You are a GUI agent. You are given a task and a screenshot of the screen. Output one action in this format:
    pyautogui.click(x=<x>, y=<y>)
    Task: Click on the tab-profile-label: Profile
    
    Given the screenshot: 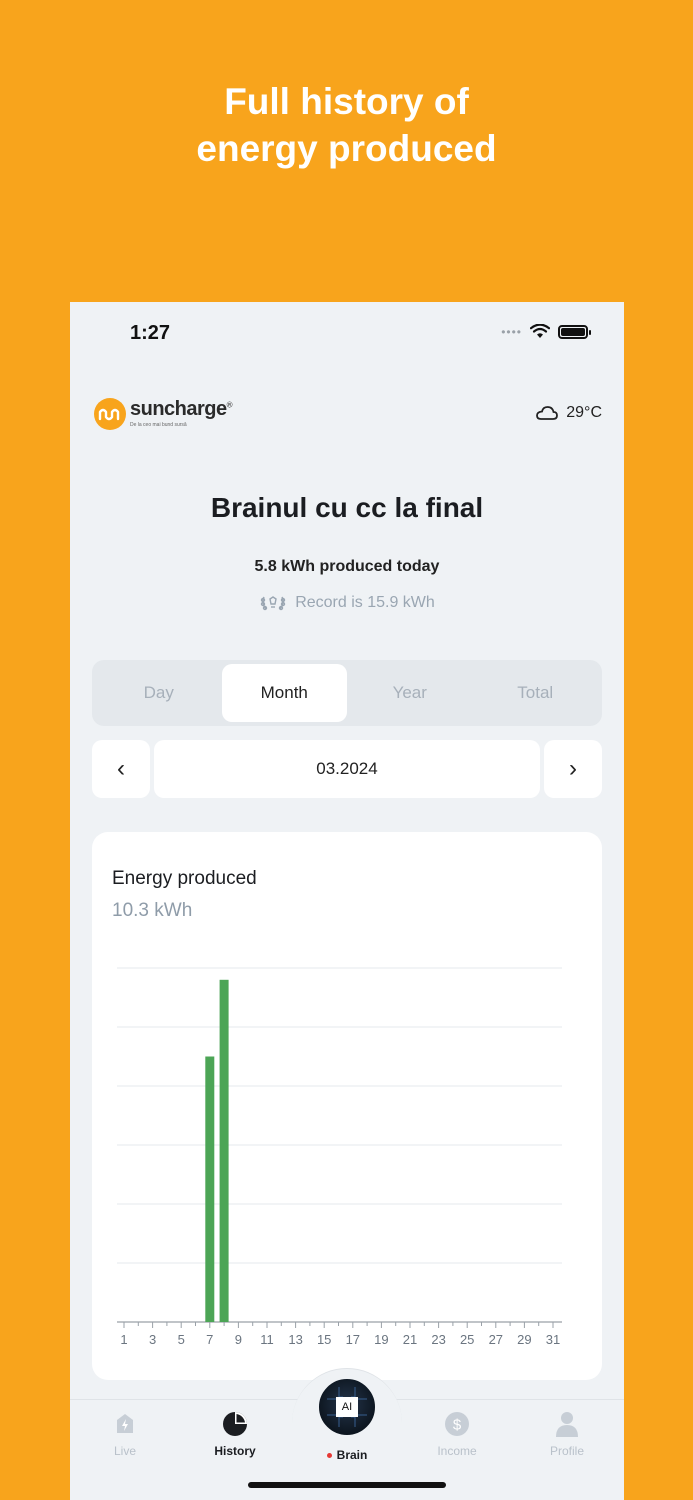 What is the action you would take?
    pyautogui.click(x=566, y=1451)
    